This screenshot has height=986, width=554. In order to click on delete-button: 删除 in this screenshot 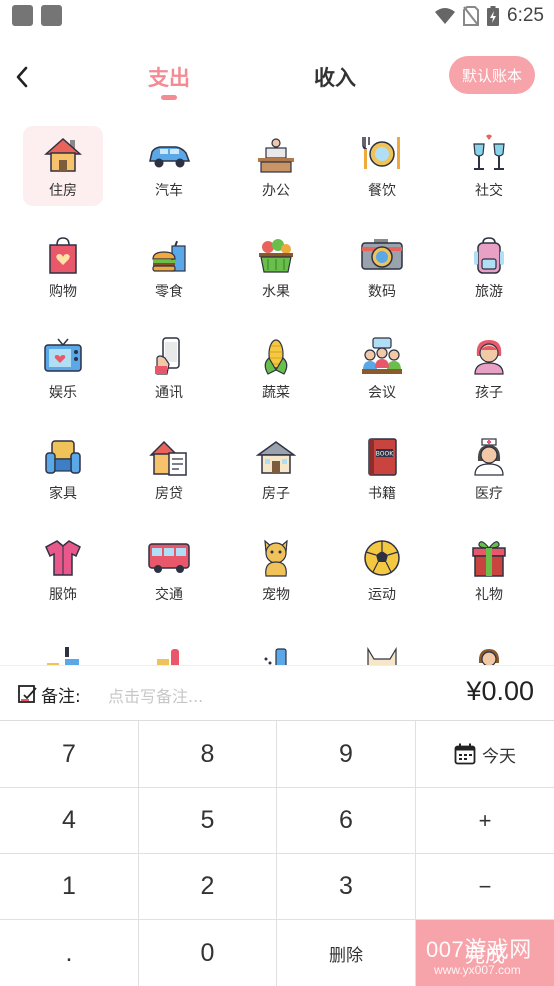, I will do `click(346, 953)`.